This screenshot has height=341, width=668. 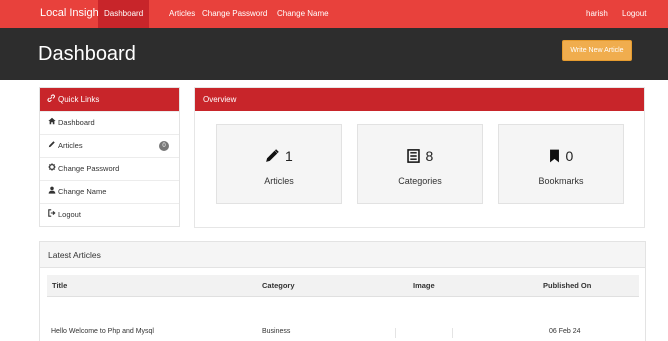 I want to click on quick-links-title: Quick Links, so click(x=79, y=99).